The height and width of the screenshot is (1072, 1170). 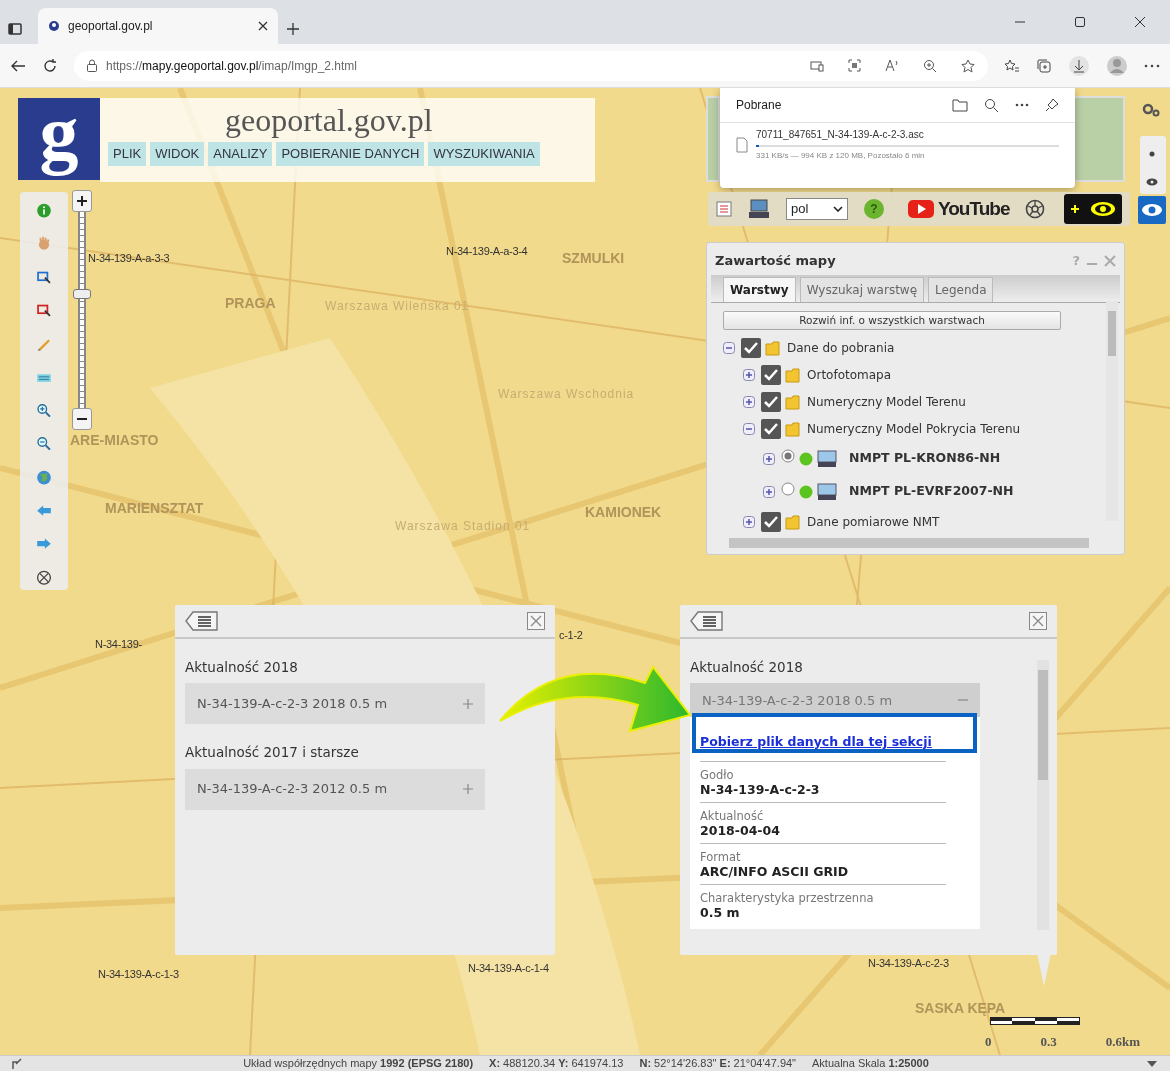 What do you see at coordinates (44, 477) in the screenshot?
I see `globe-icon` at bounding box center [44, 477].